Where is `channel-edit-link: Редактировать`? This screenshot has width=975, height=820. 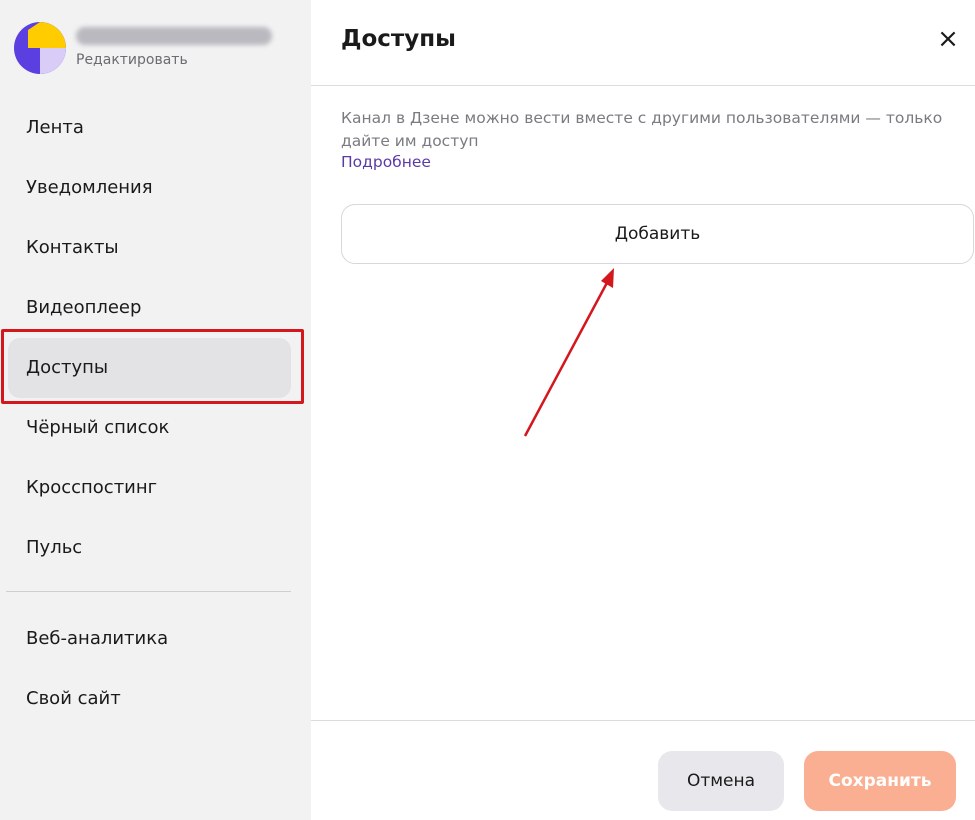 channel-edit-link: Редактировать is located at coordinates (132, 60).